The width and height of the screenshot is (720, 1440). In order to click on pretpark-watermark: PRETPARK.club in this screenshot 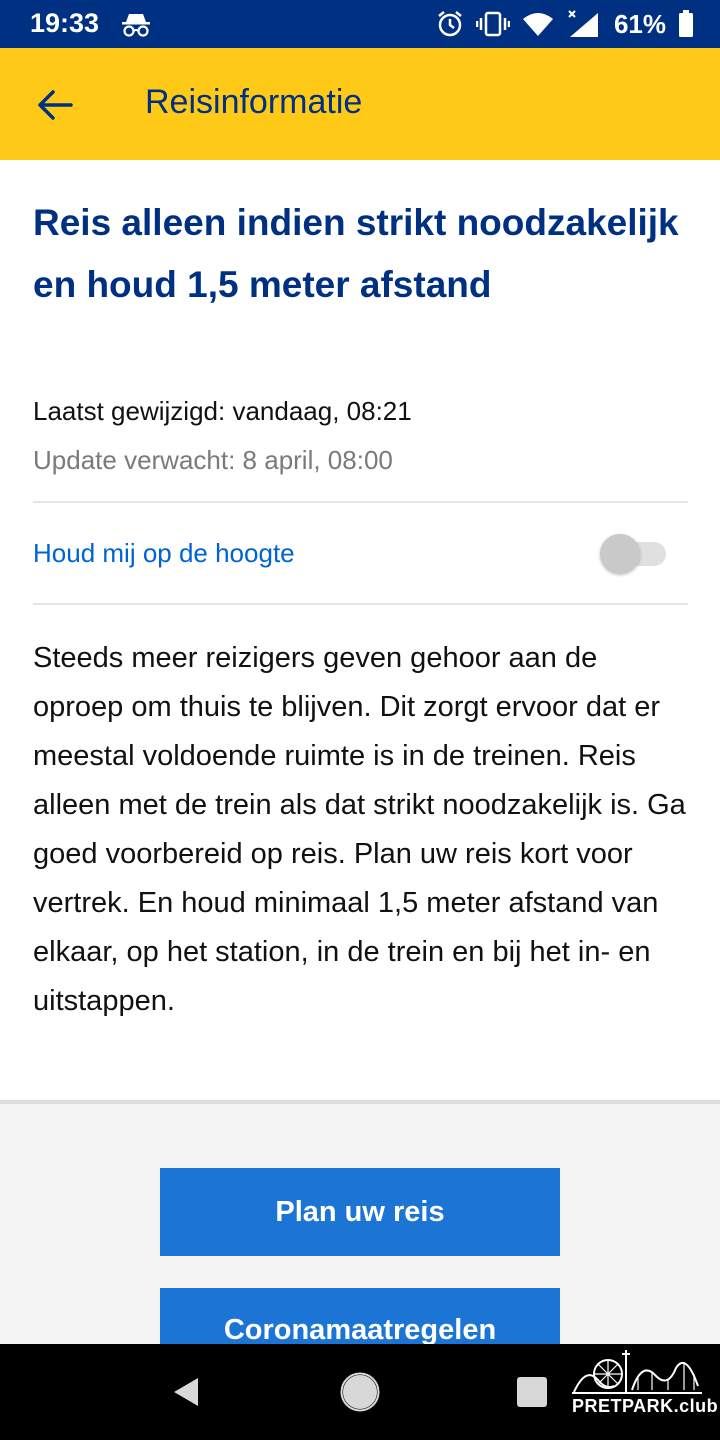, I will do `click(645, 1384)`.